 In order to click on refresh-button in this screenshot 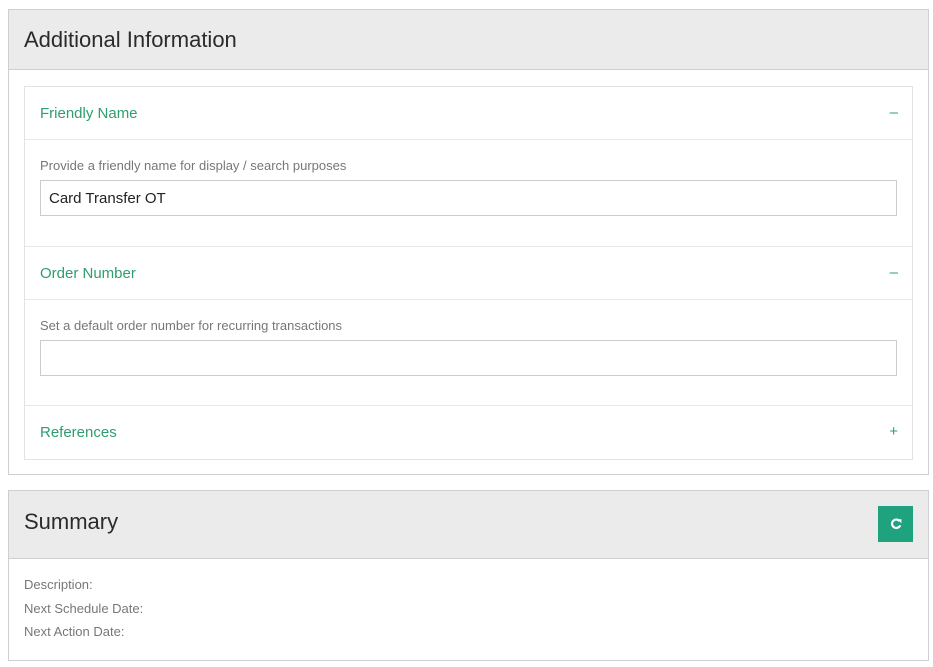, I will do `click(895, 524)`.